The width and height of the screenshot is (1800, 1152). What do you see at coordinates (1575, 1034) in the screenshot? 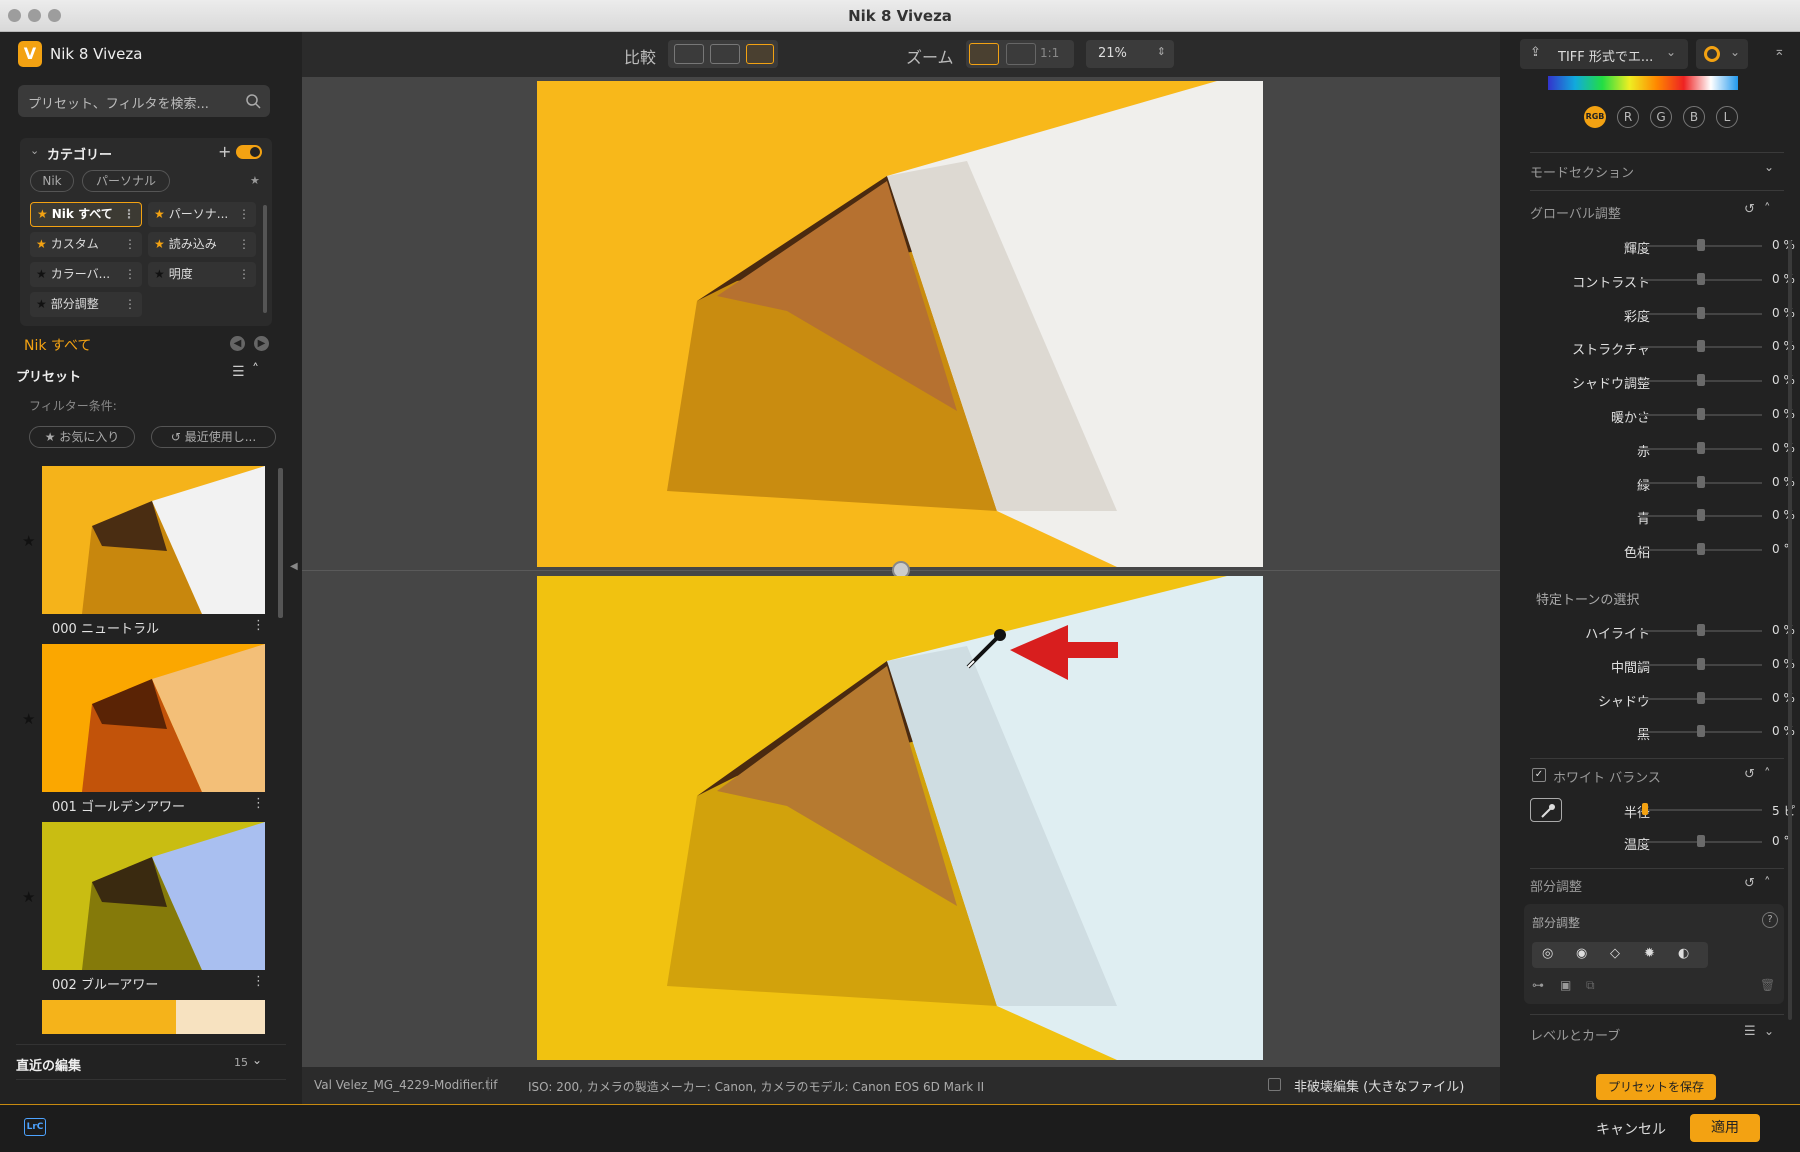
I see `levels-curves-header: レベルとカーブ` at bounding box center [1575, 1034].